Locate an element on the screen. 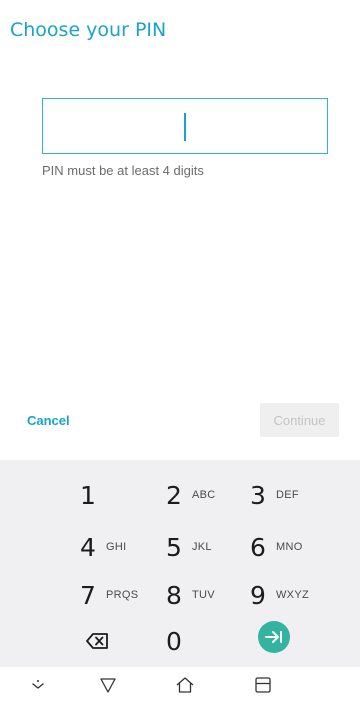 Image resolution: width=360 pixels, height=702 pixels. key-letters: PRQS is located at coordinates (122, 595).